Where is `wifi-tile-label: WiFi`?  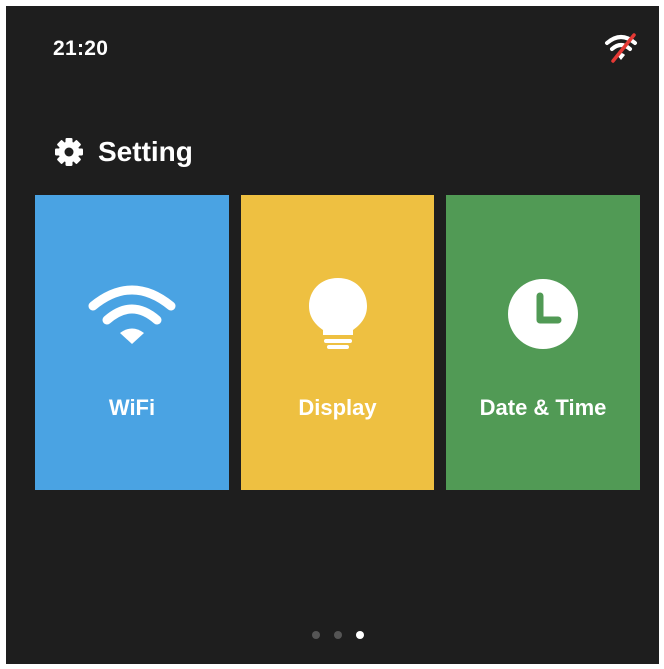
wifi-tile-label: WiFi is located at coordinates (132, 407).